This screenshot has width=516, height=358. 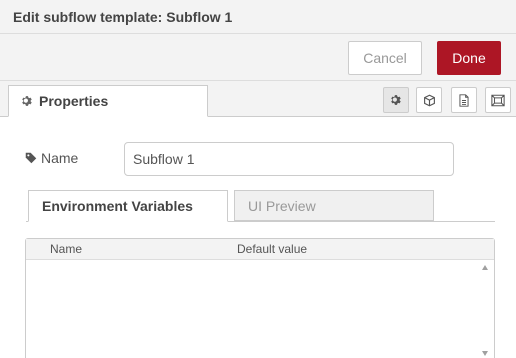 I want to click on name-row: Name, so click(x=258, y=158).